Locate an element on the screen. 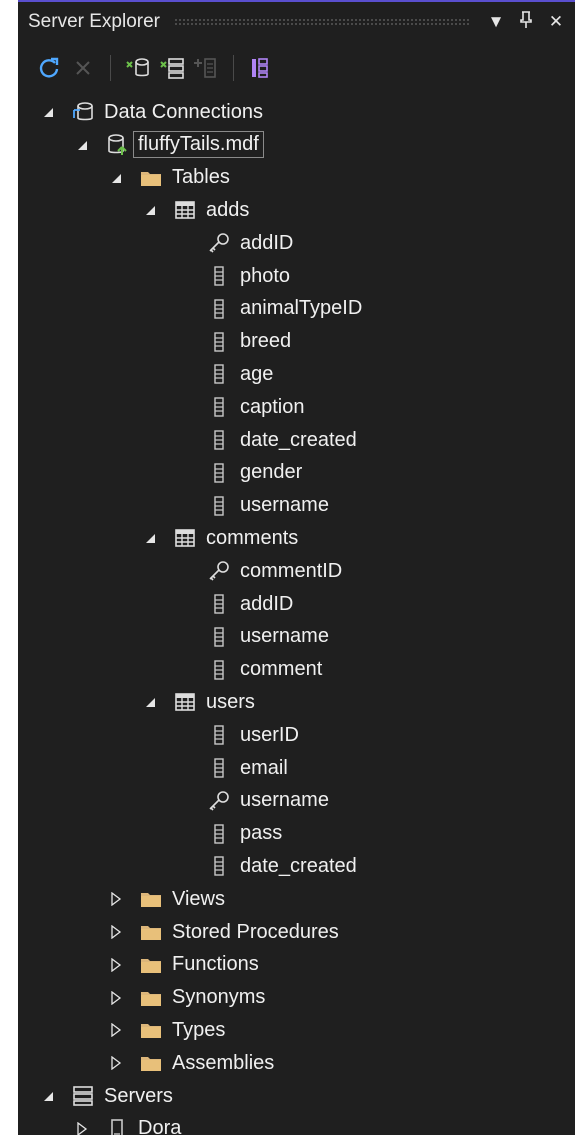  tree-node-label: caption is located at coordinates (272, 406).